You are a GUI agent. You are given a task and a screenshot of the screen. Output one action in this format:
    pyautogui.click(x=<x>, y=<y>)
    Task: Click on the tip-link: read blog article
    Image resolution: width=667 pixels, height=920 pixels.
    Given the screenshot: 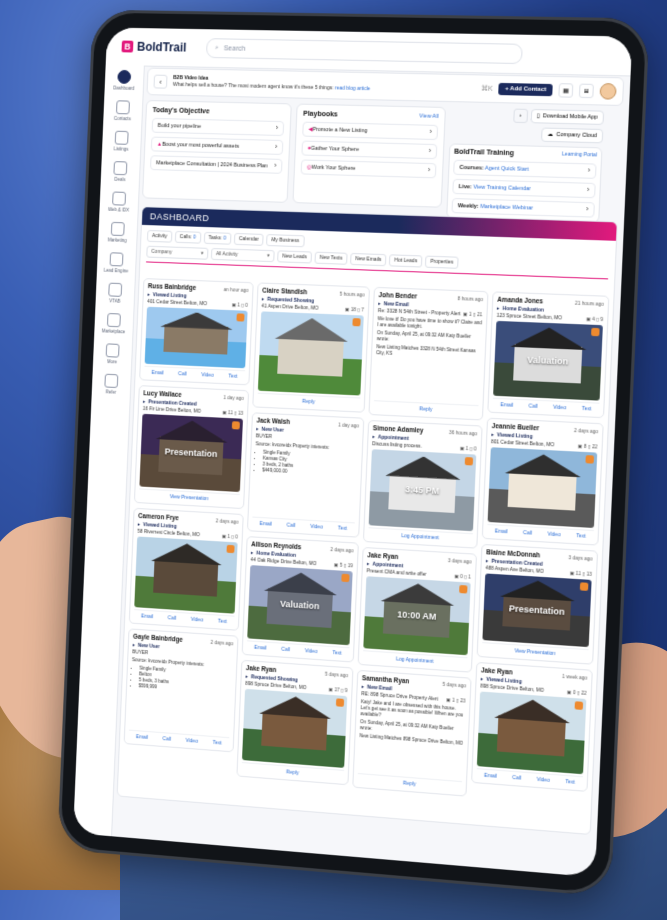 What is the action you would take?
    pyautogui.click(x=353, y=88)
    